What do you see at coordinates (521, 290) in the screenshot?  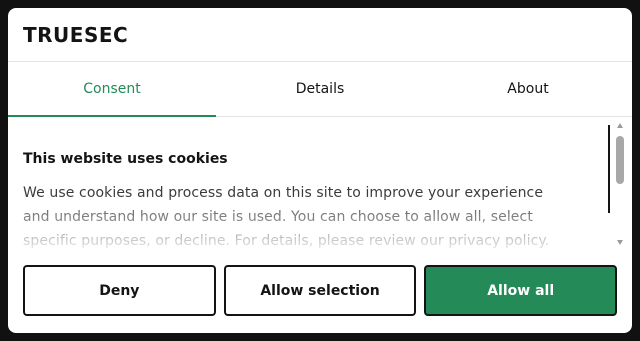 I see `allow-all-button: Allow all` at bounding box center [521, 290].